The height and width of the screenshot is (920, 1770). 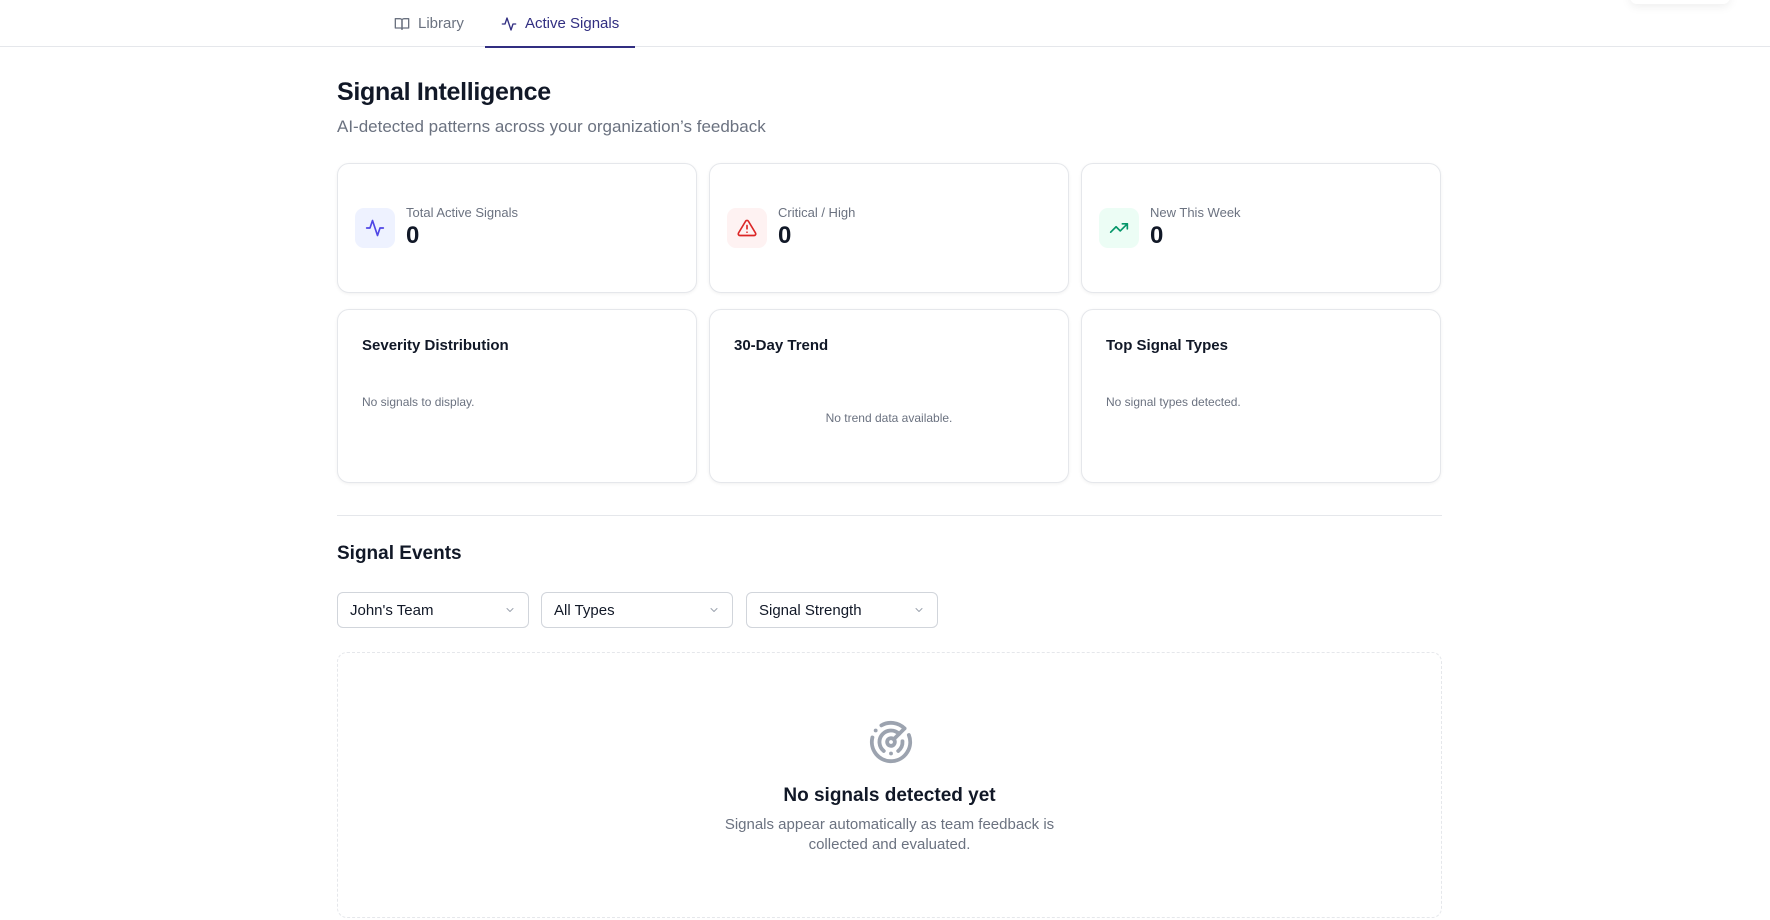 I want to click on team-filter-select: John's Team, so click(x=433, y=610).